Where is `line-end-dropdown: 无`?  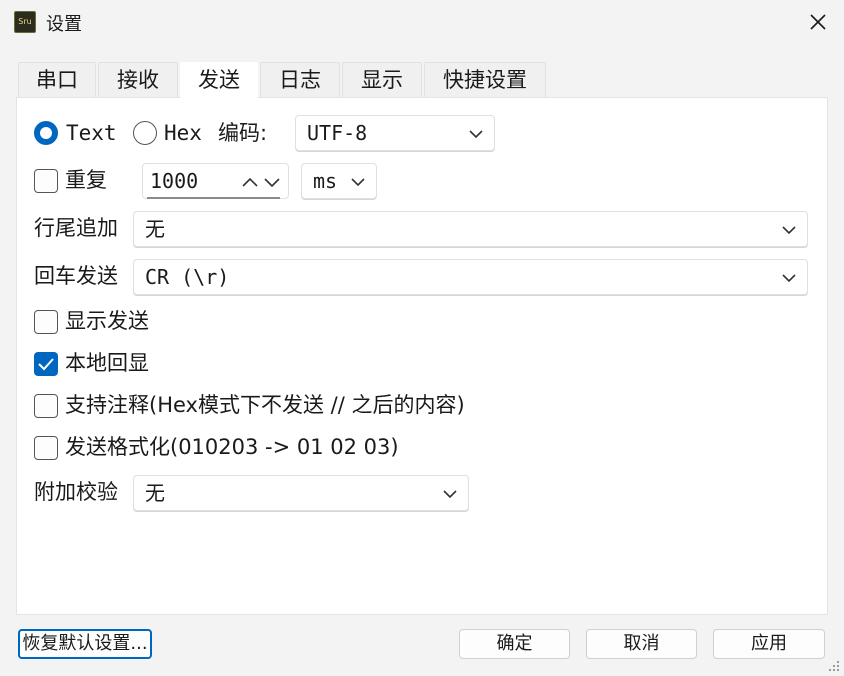 line-end-dropdown: 无 is located at coordinates (470, 229).